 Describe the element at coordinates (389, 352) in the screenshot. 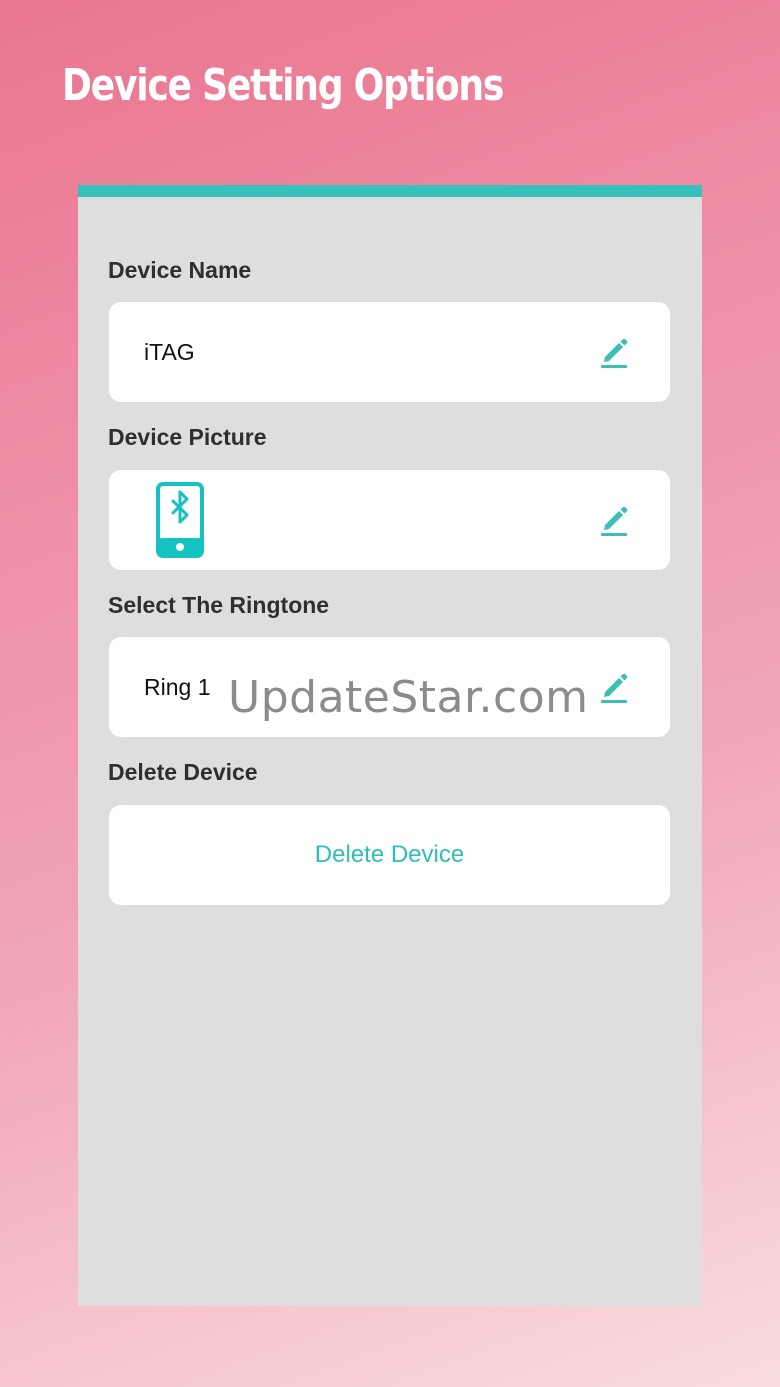

I see `device-name-row: iTAG` at that location.